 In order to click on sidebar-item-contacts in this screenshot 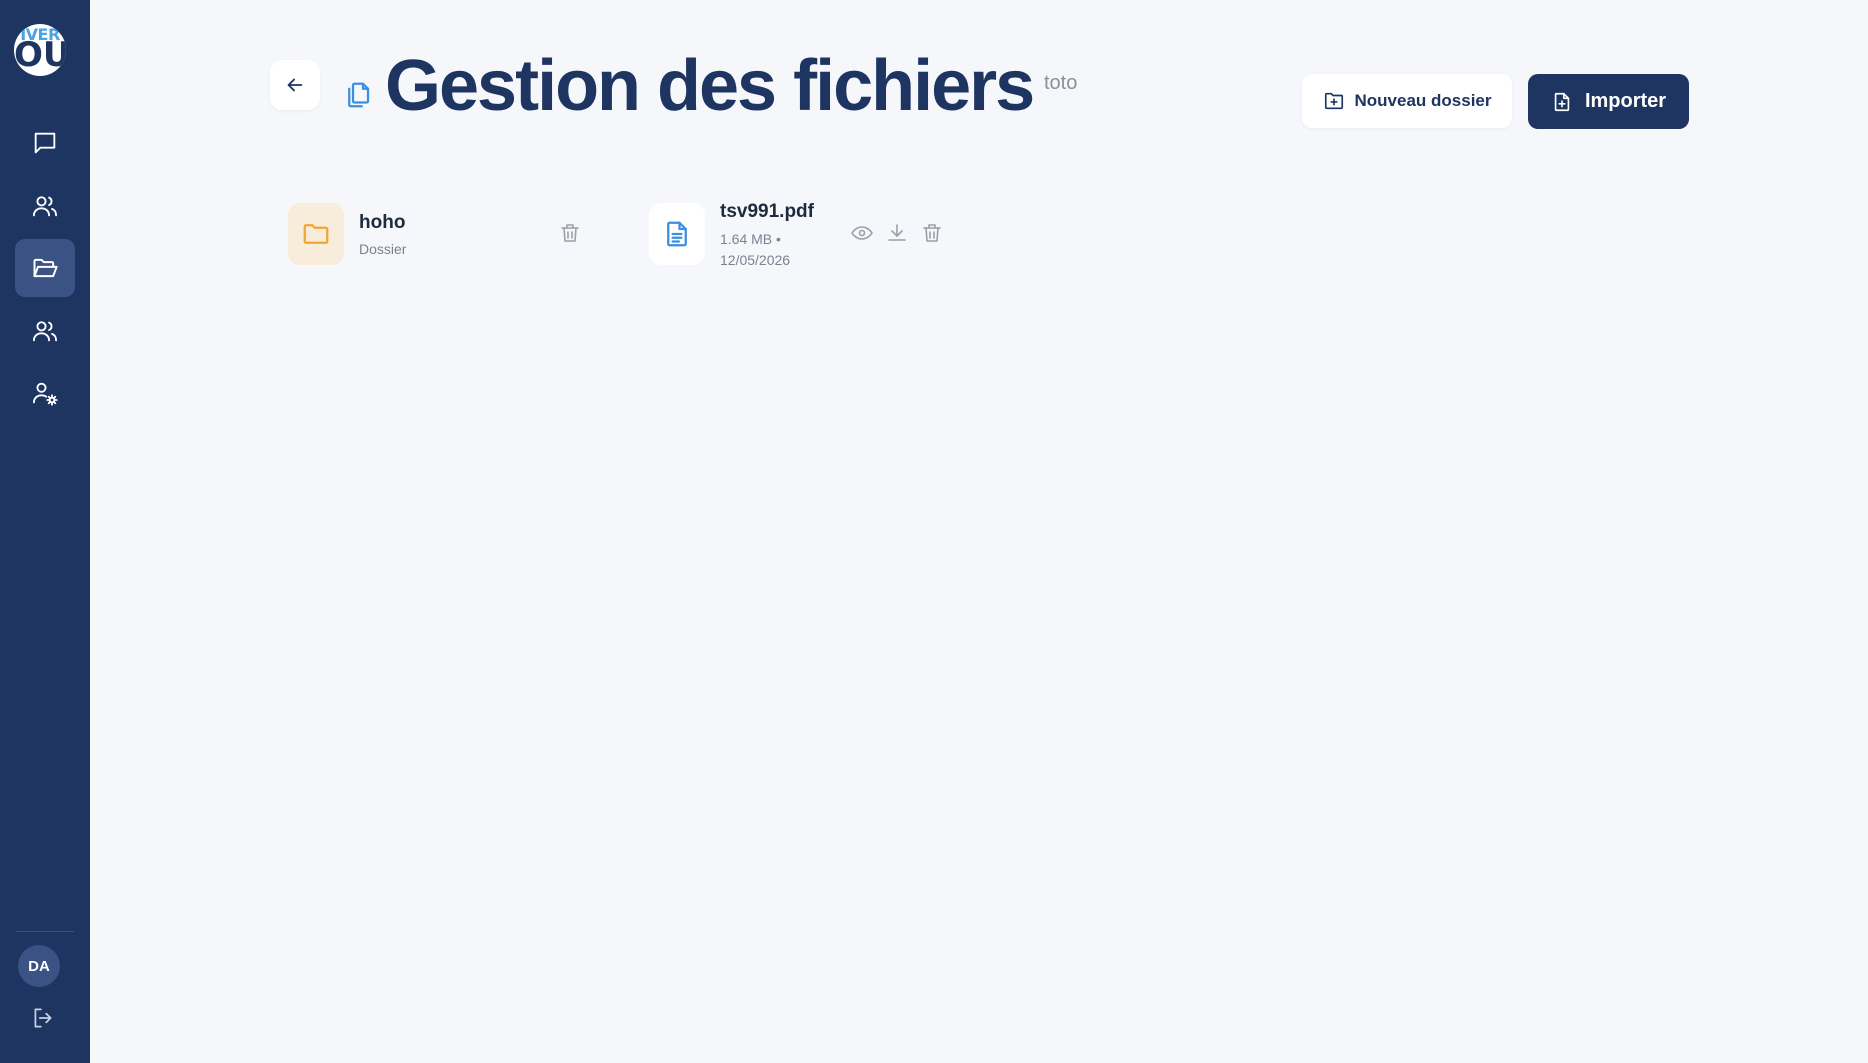, I will do `click(45, 206)`.